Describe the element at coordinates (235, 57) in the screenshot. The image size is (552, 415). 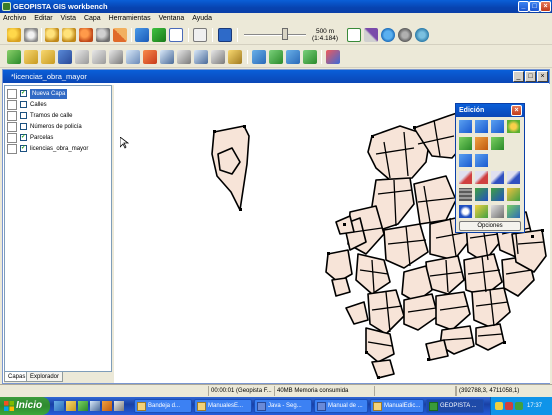
I see `lock-icon` at that location.